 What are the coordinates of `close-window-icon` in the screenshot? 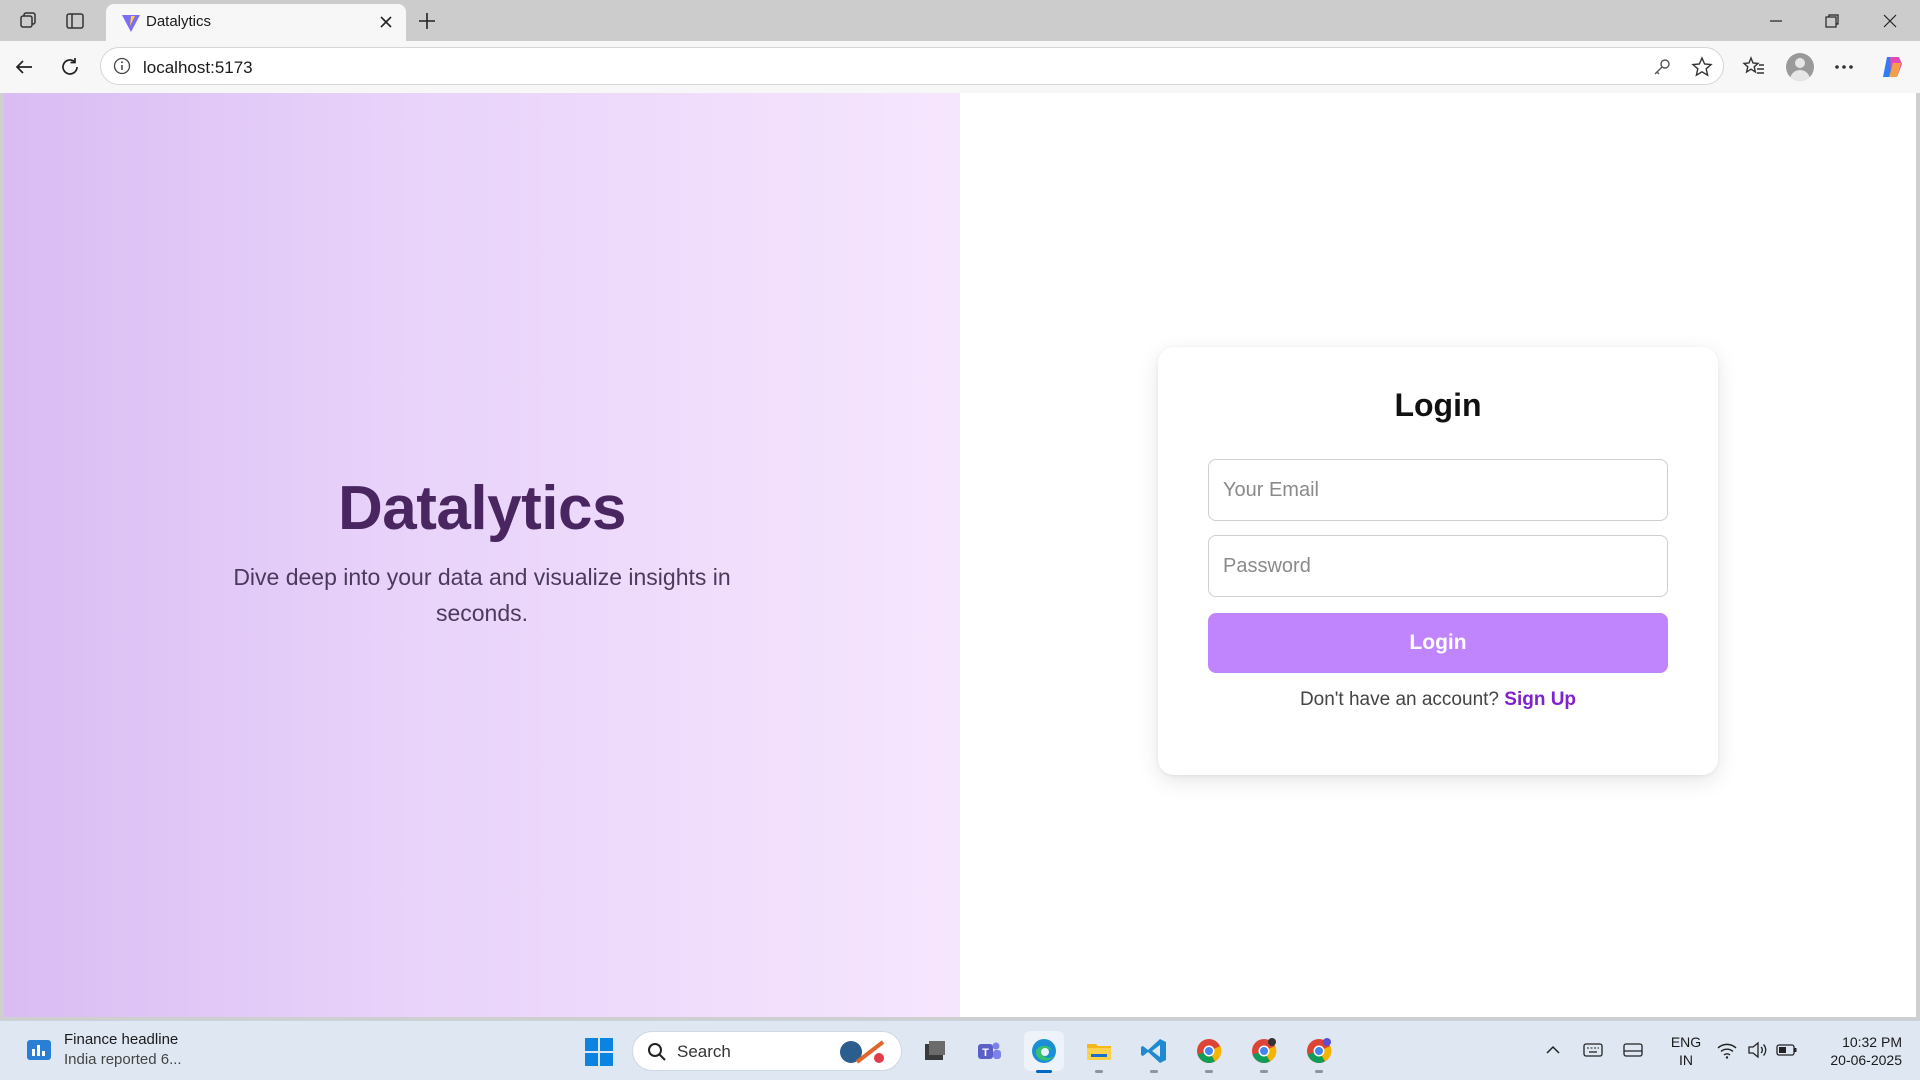 It's located at (1890, 21).